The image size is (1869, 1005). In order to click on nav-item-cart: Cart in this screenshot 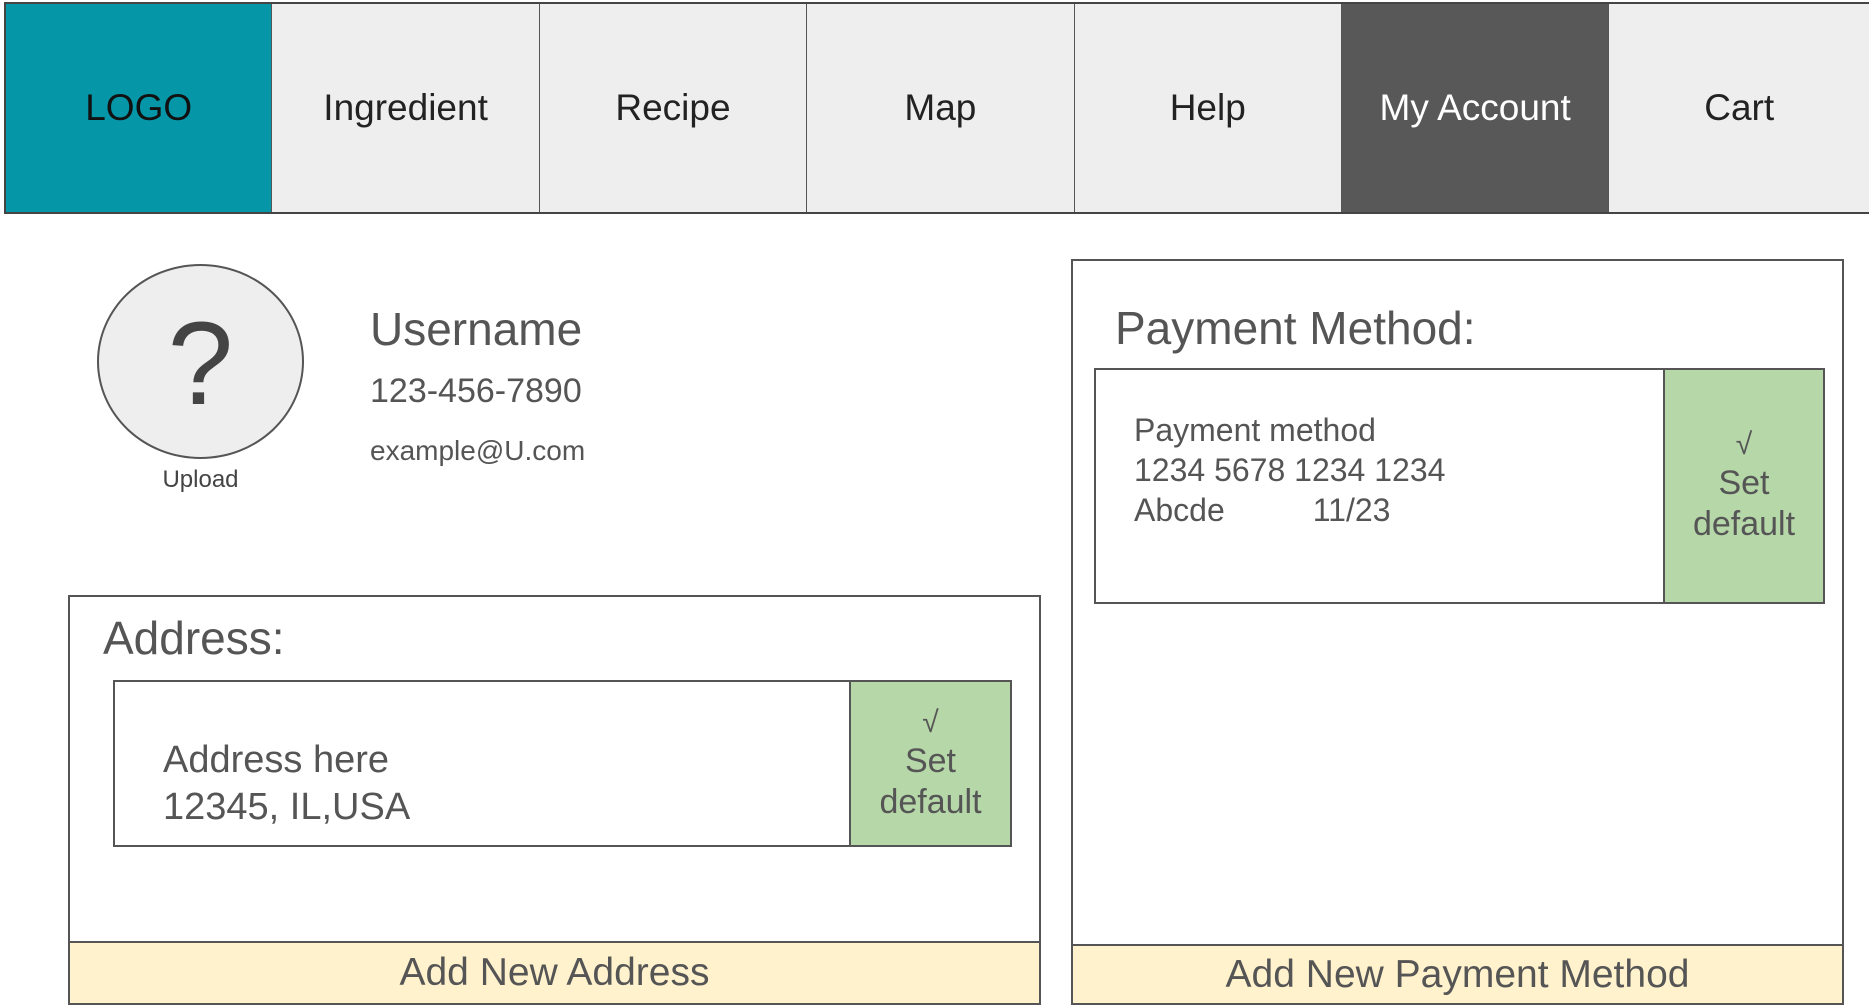, I will do `click(1738, 108)`.